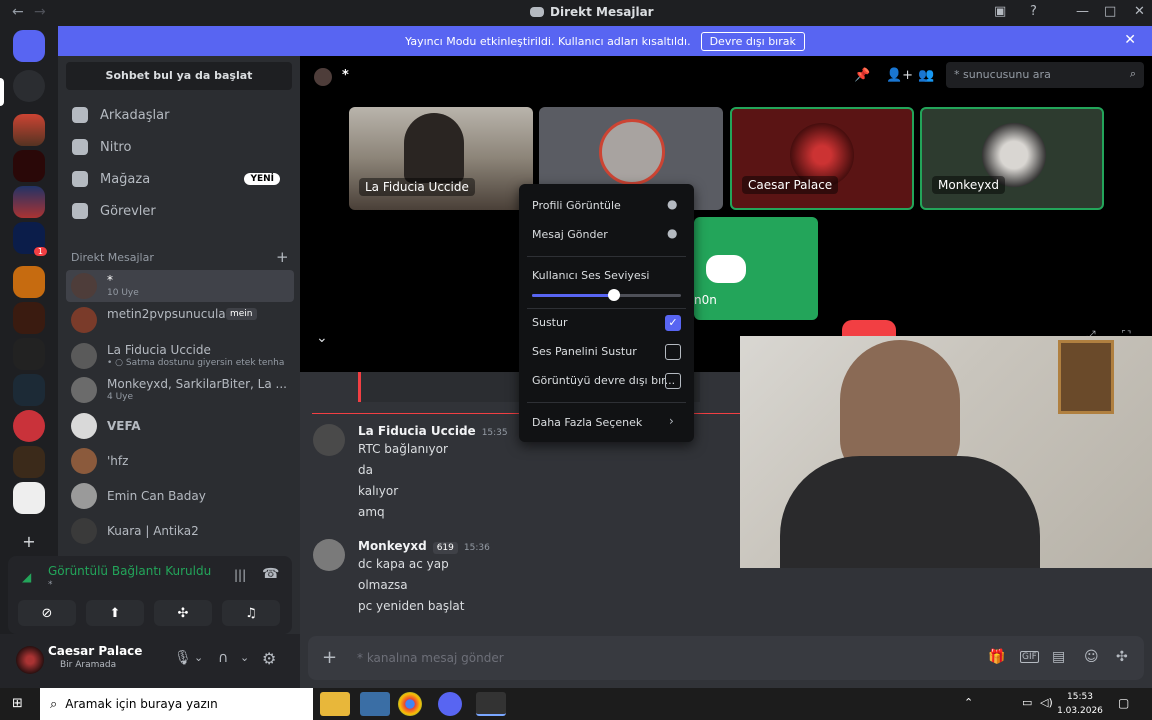 Image resolution: width=1152 pixels, height=720 pixels. Describe the element at coordinates (673, 381) in the screenshot. I see `disable-video-checkbox` at that location.